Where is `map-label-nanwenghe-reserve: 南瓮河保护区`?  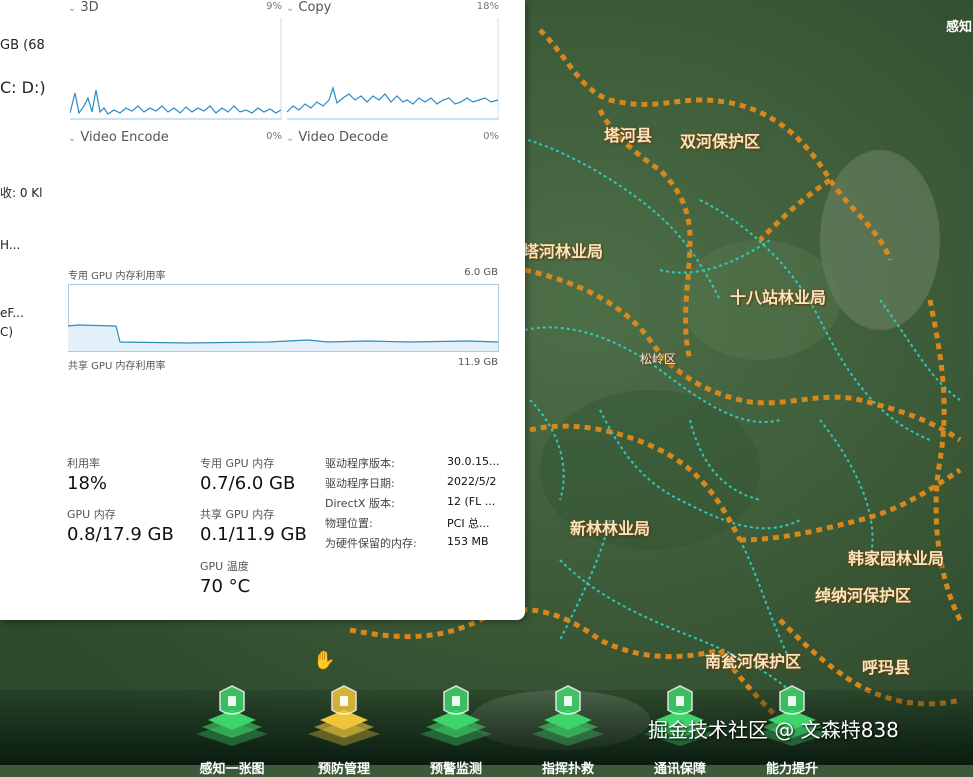
map-label-nanwenghe-reserve: 南瓮河保护区 is located at coordinates (753, 661).